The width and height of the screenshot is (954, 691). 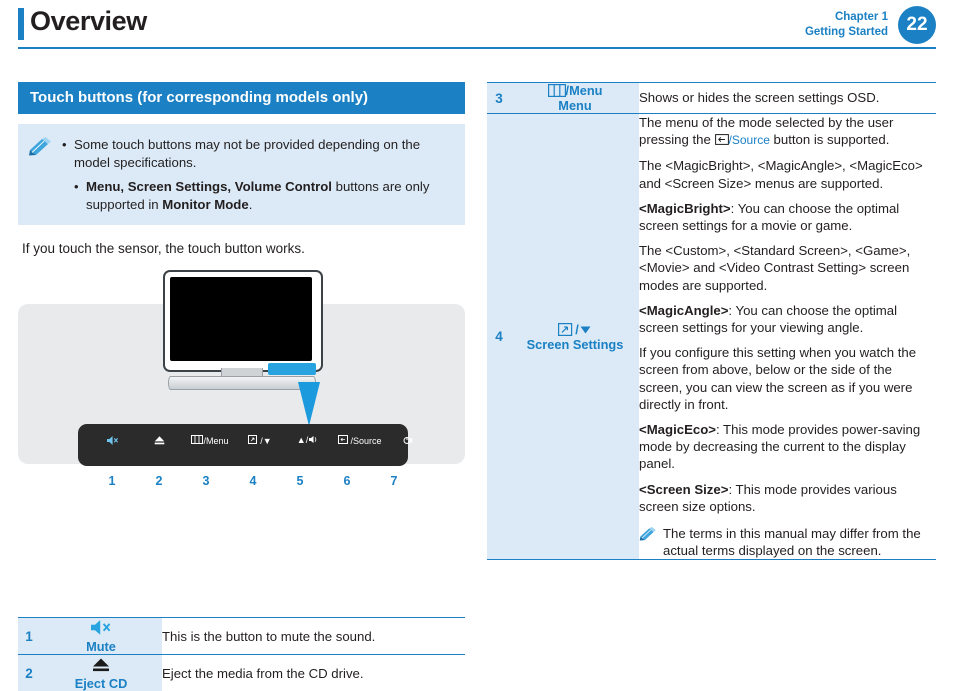 What do you see at coordinates (683, 489) in the screenshot?
I see `term-screensize: <Screen Size>` at bounding box center [683, 489].